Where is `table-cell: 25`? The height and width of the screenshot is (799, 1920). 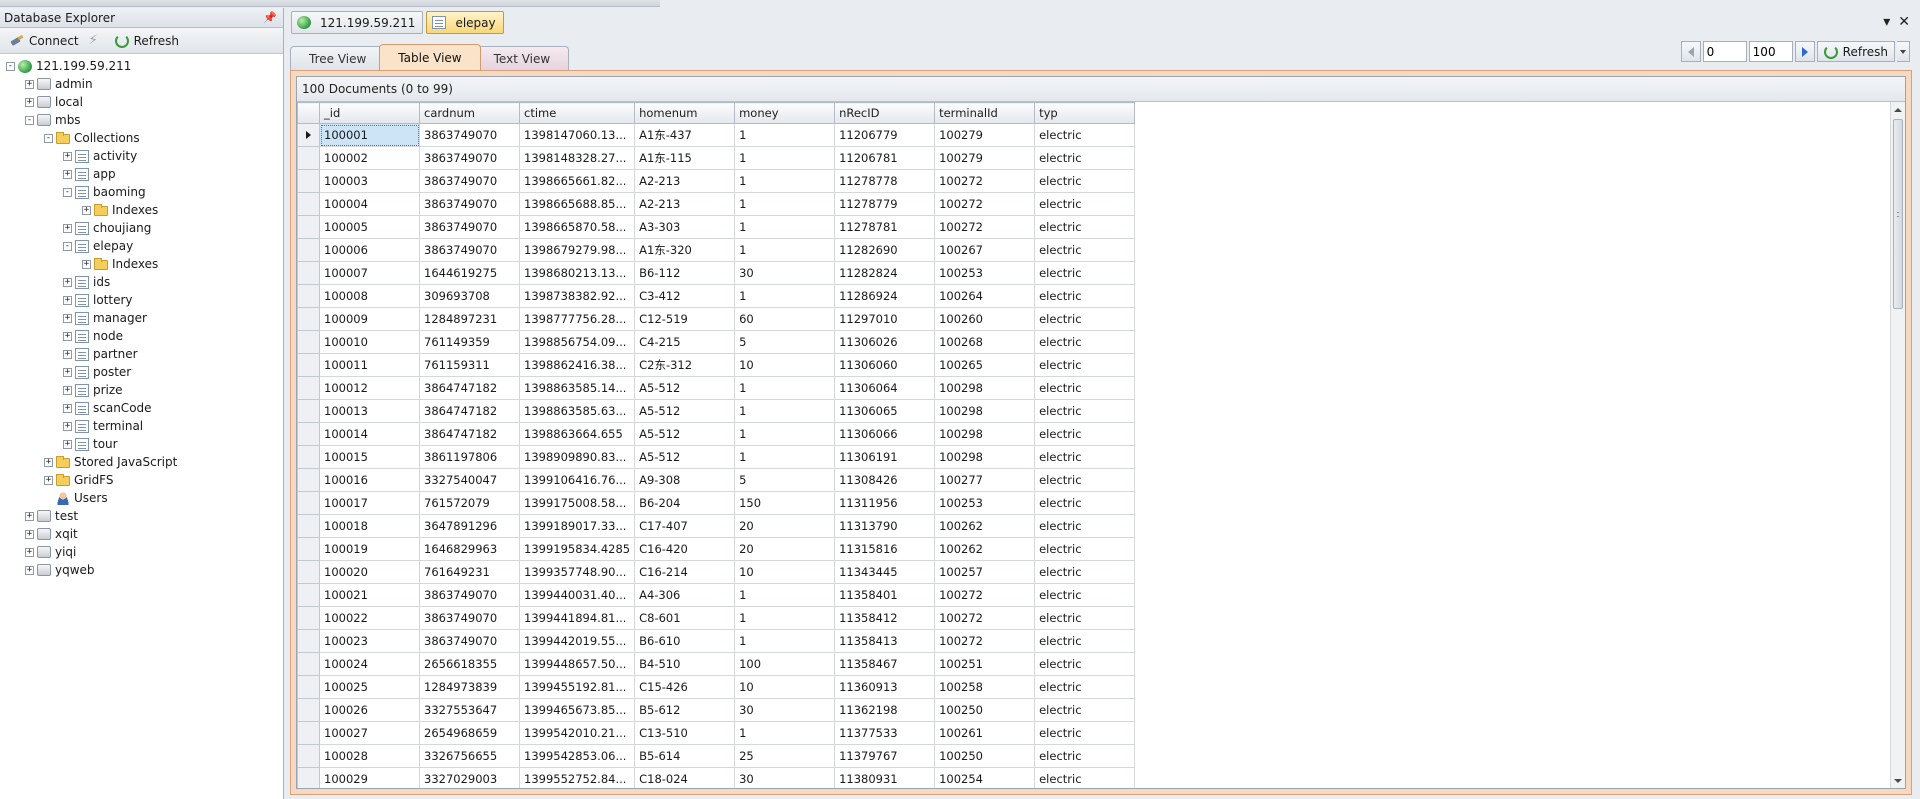
table-cell: 25 is located at coordinates (785, 756).